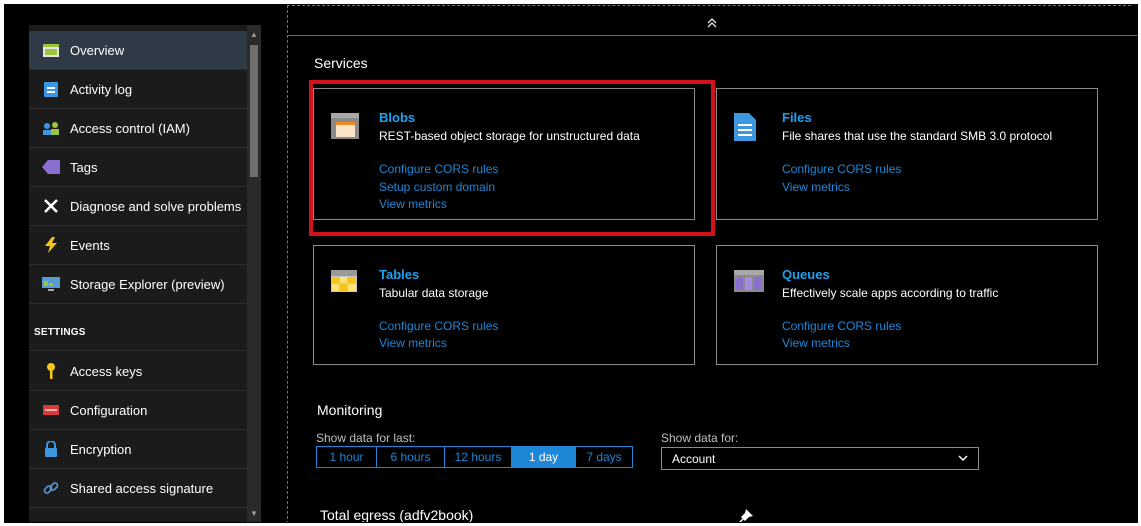 The image size is (1141, 526). Describe the element at coordinates (90, 245) in the screenshot. I see `sidebar-item-label: Events` at that location.